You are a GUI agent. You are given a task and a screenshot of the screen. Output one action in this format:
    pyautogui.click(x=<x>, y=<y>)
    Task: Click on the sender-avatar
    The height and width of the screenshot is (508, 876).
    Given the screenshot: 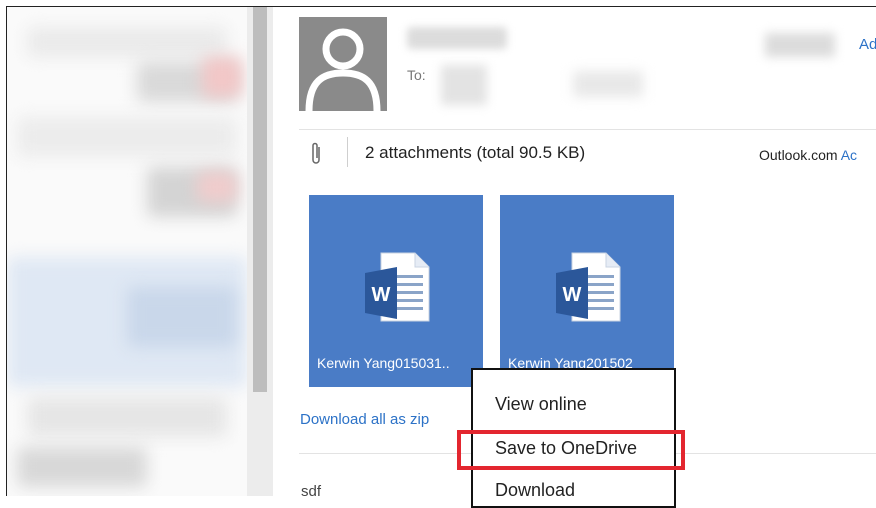 What is the action you would take?
    pyautogui.click(x=343, y=64)
    